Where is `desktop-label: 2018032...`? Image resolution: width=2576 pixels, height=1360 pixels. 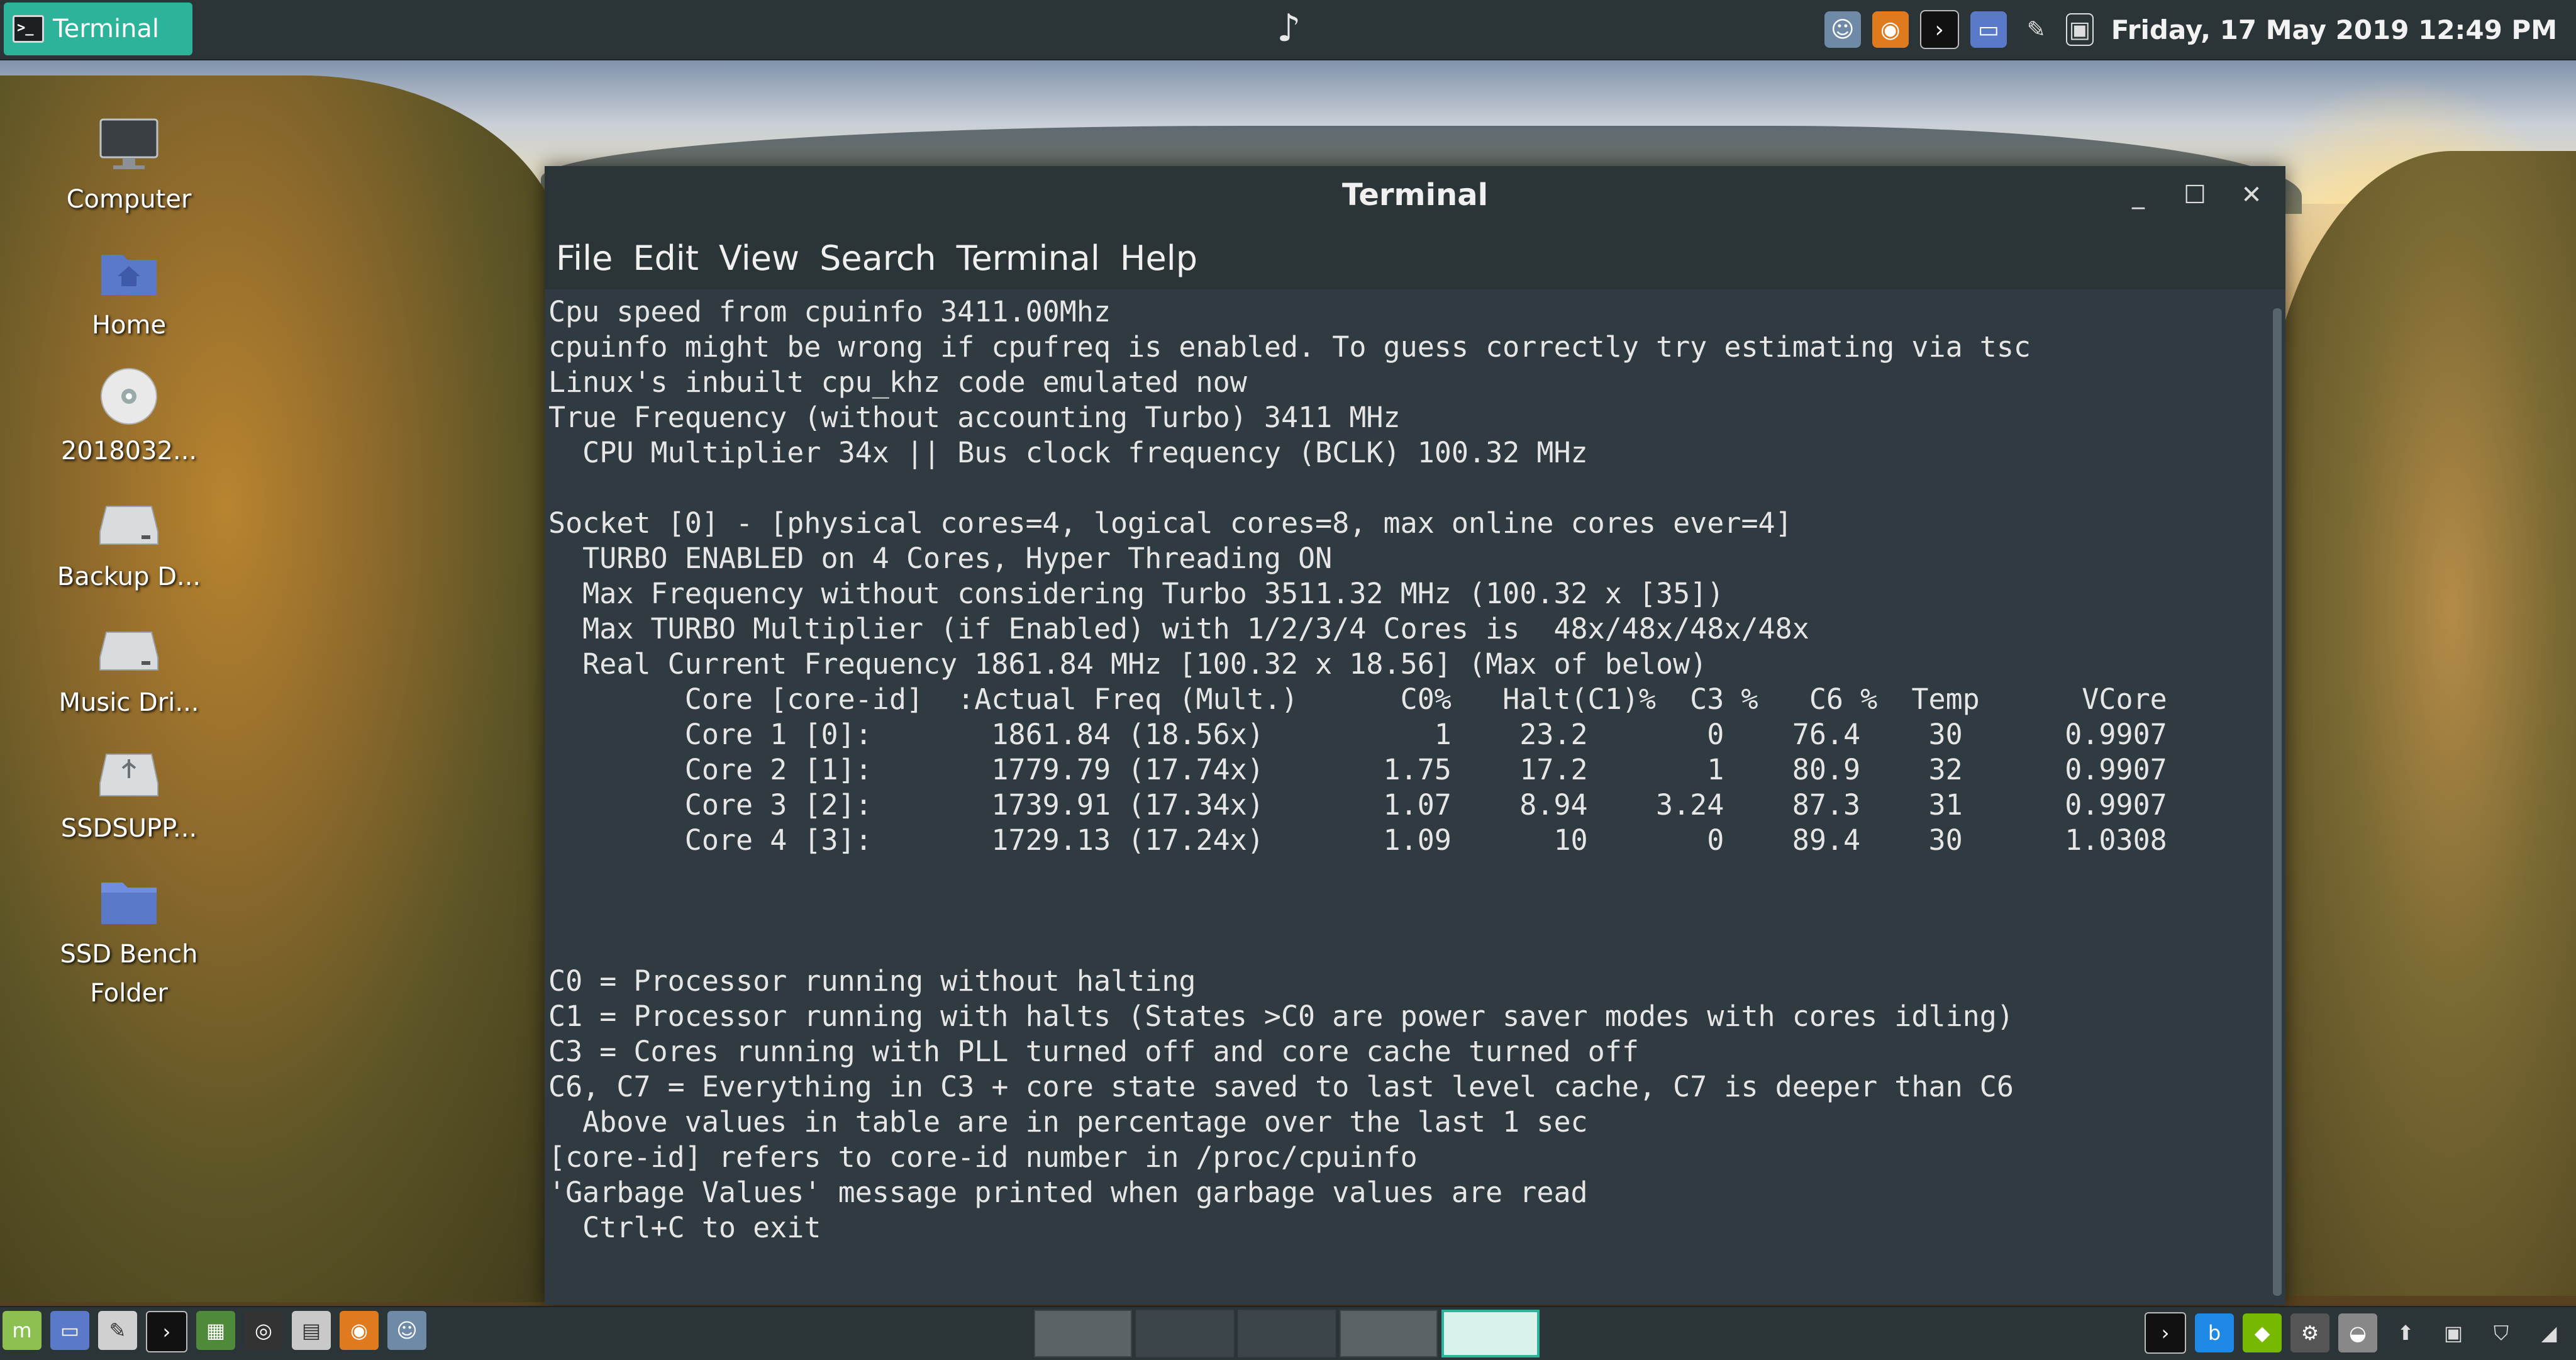 desktop-label: 2018032... is located at coordinates (128, 451).